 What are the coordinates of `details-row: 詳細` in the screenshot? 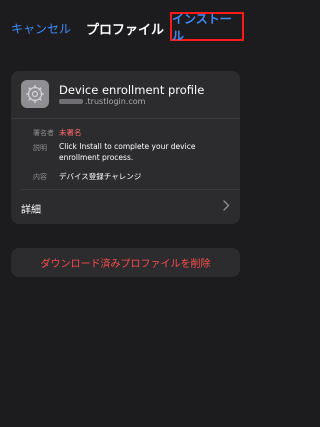 It's located at (125, 207).